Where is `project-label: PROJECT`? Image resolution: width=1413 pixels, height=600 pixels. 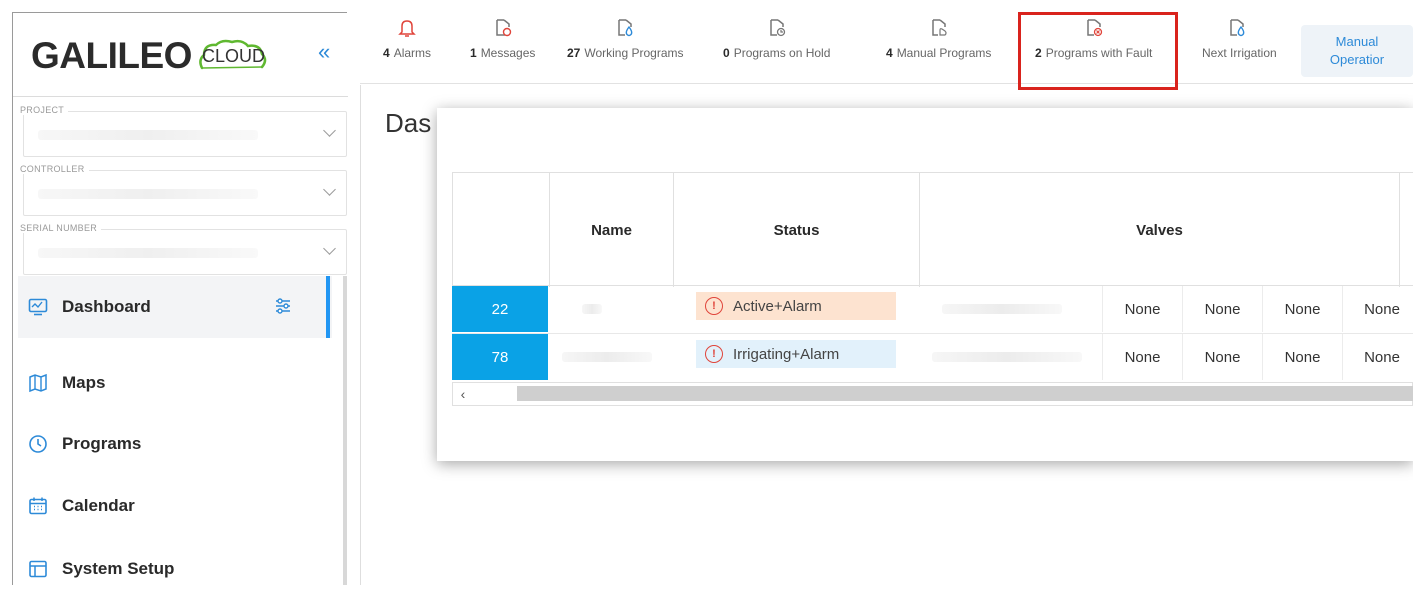 project-label: PROJECT is located at coordinates (42, 110).